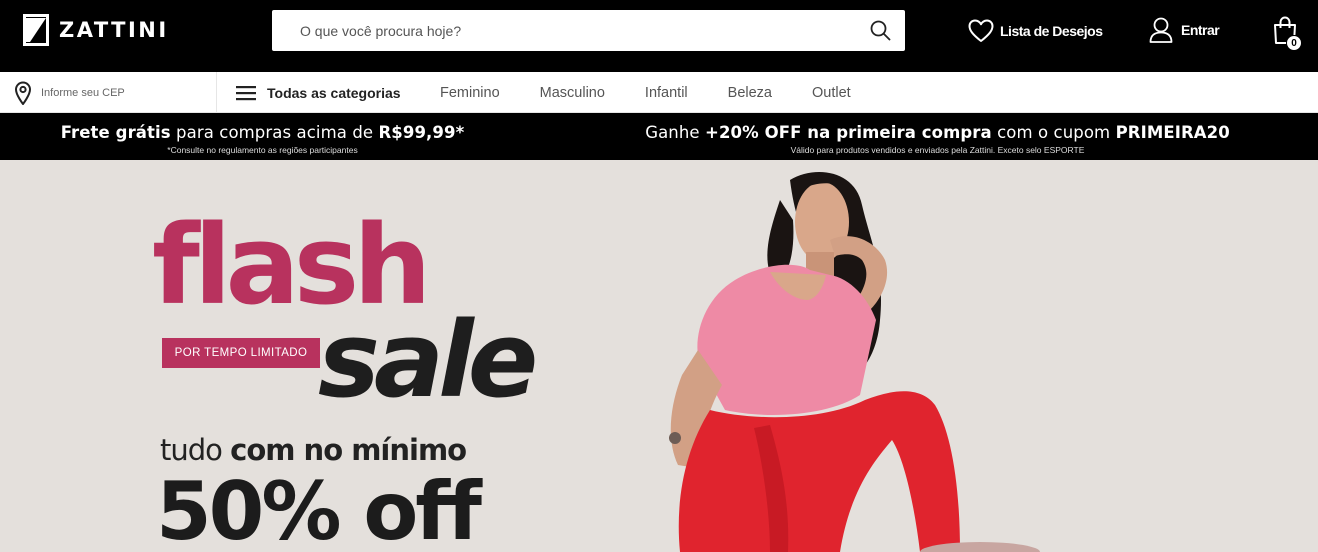 The height and width of the screenshot is (552, 1318). Describe the element at coordinates (1161, 30) in the screenshot. I see `user-icon` at that location.